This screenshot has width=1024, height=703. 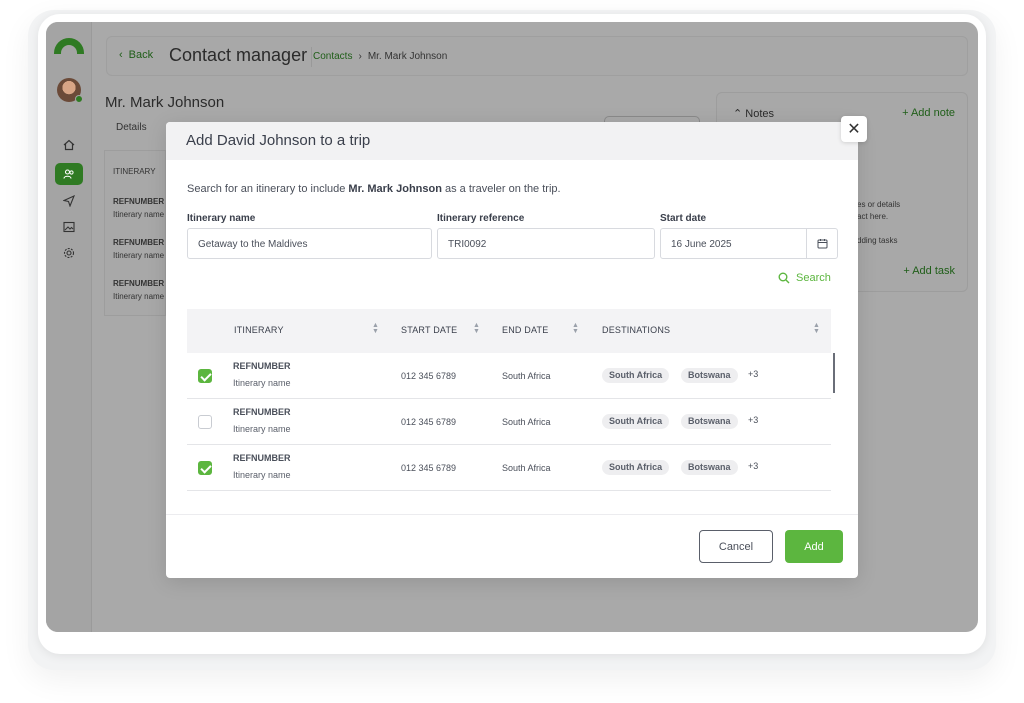 What do you see at coordinates (131, 127) in the screenshot?
I see `tab-details: Details` at bounding box center [131, 127].